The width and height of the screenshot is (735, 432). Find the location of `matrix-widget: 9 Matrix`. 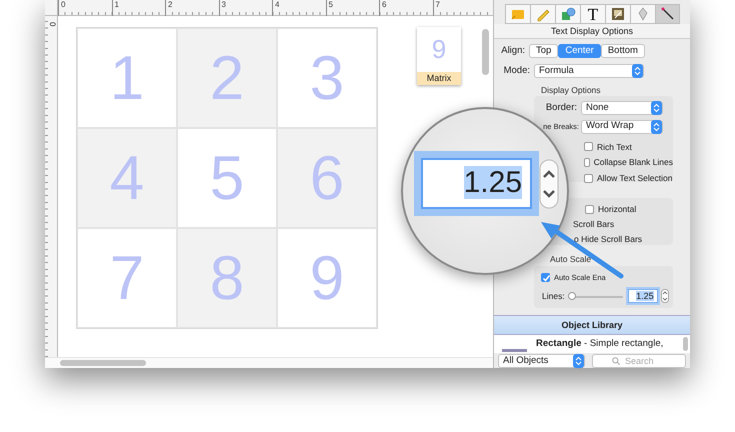

matrix-widget: 9 Matrix is located at coordinates (439, 56).